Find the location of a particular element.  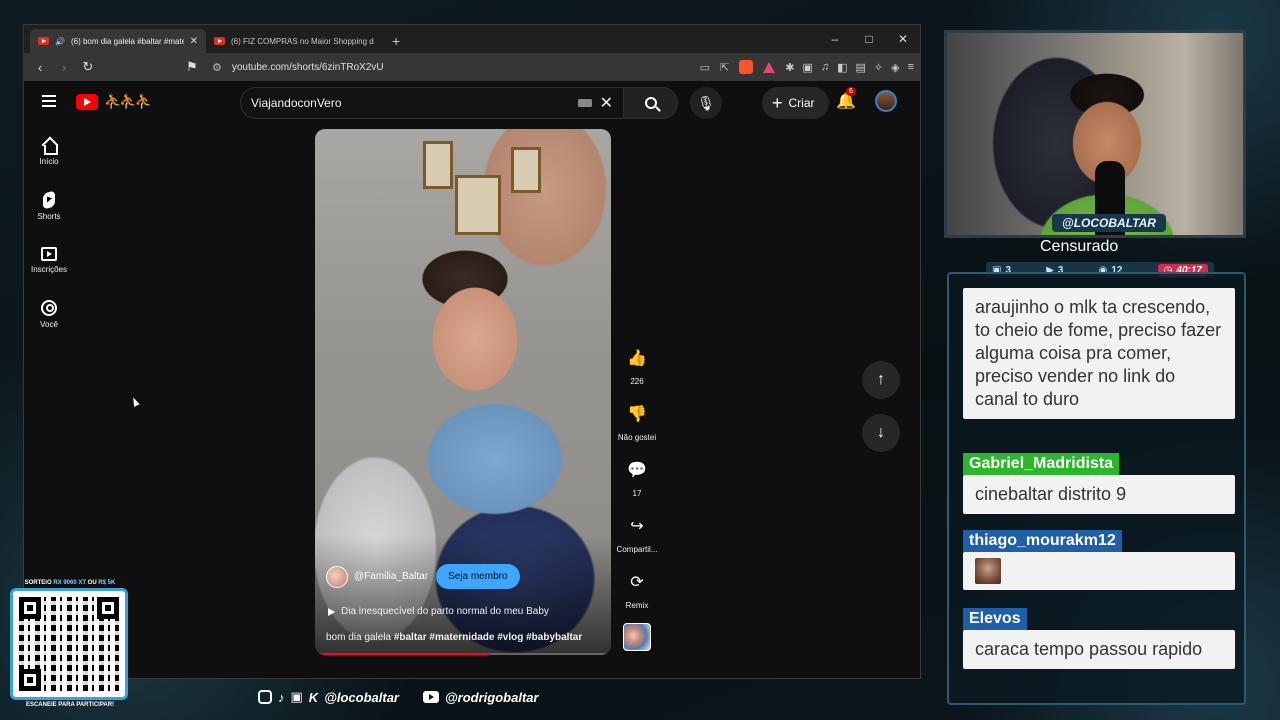

dislike-action: 👎 Não gostei is located at coordinates (637, 420).